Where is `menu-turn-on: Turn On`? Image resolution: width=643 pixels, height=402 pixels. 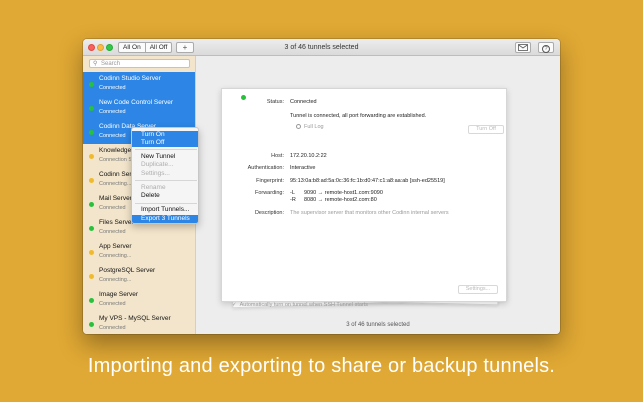 menu-turn-on: Turn On is located at coordinates (165, 135).